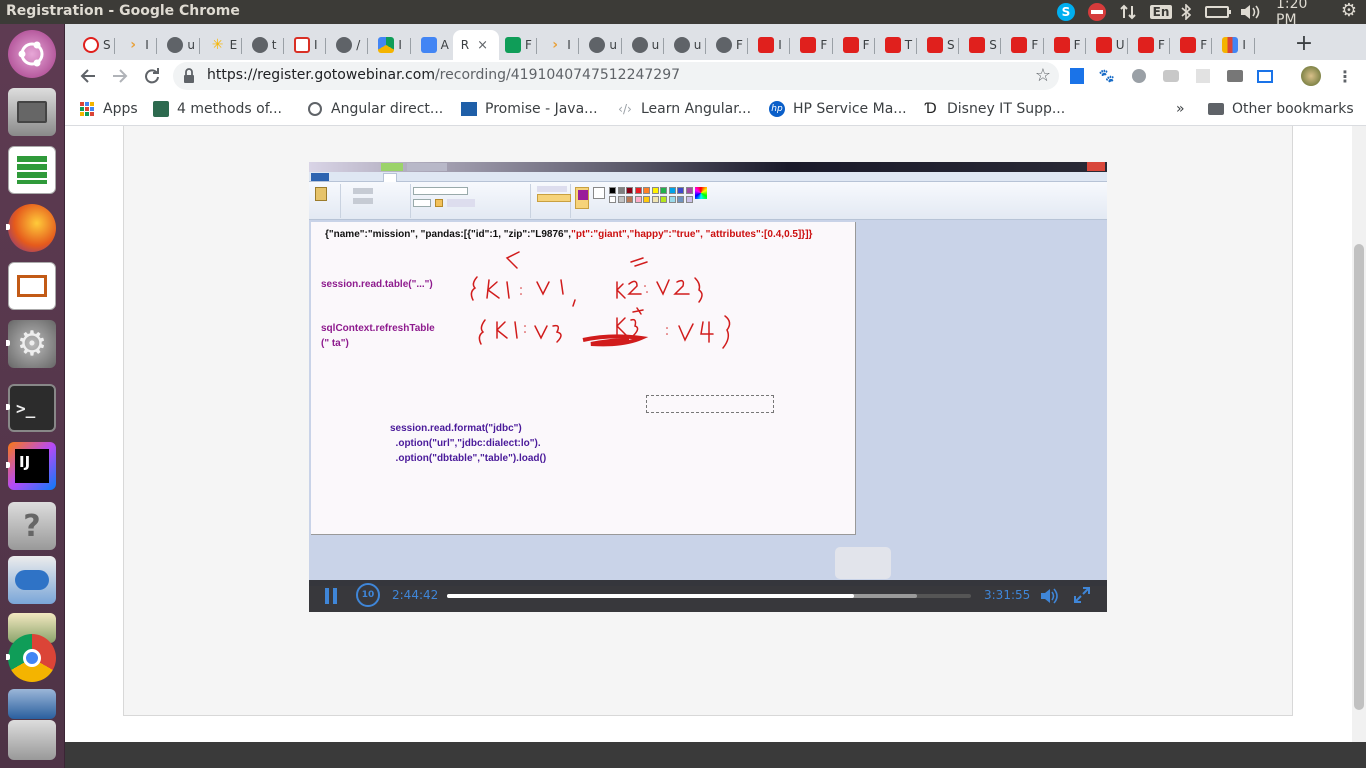 The height and width of the screenshot is (768, 1366). Describe the element at coordinates (32, 286) in the screenshot. I see `libreoffice-impress-icon` at that location.